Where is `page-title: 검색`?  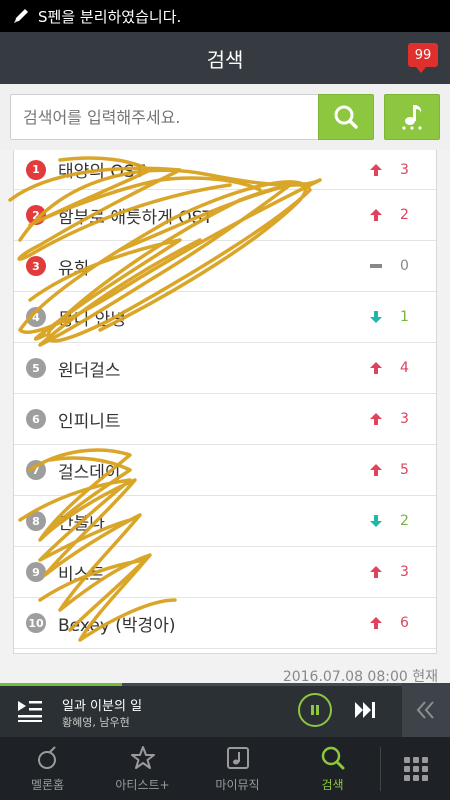 page-title: 검색 is located at coordinates (225, 59).